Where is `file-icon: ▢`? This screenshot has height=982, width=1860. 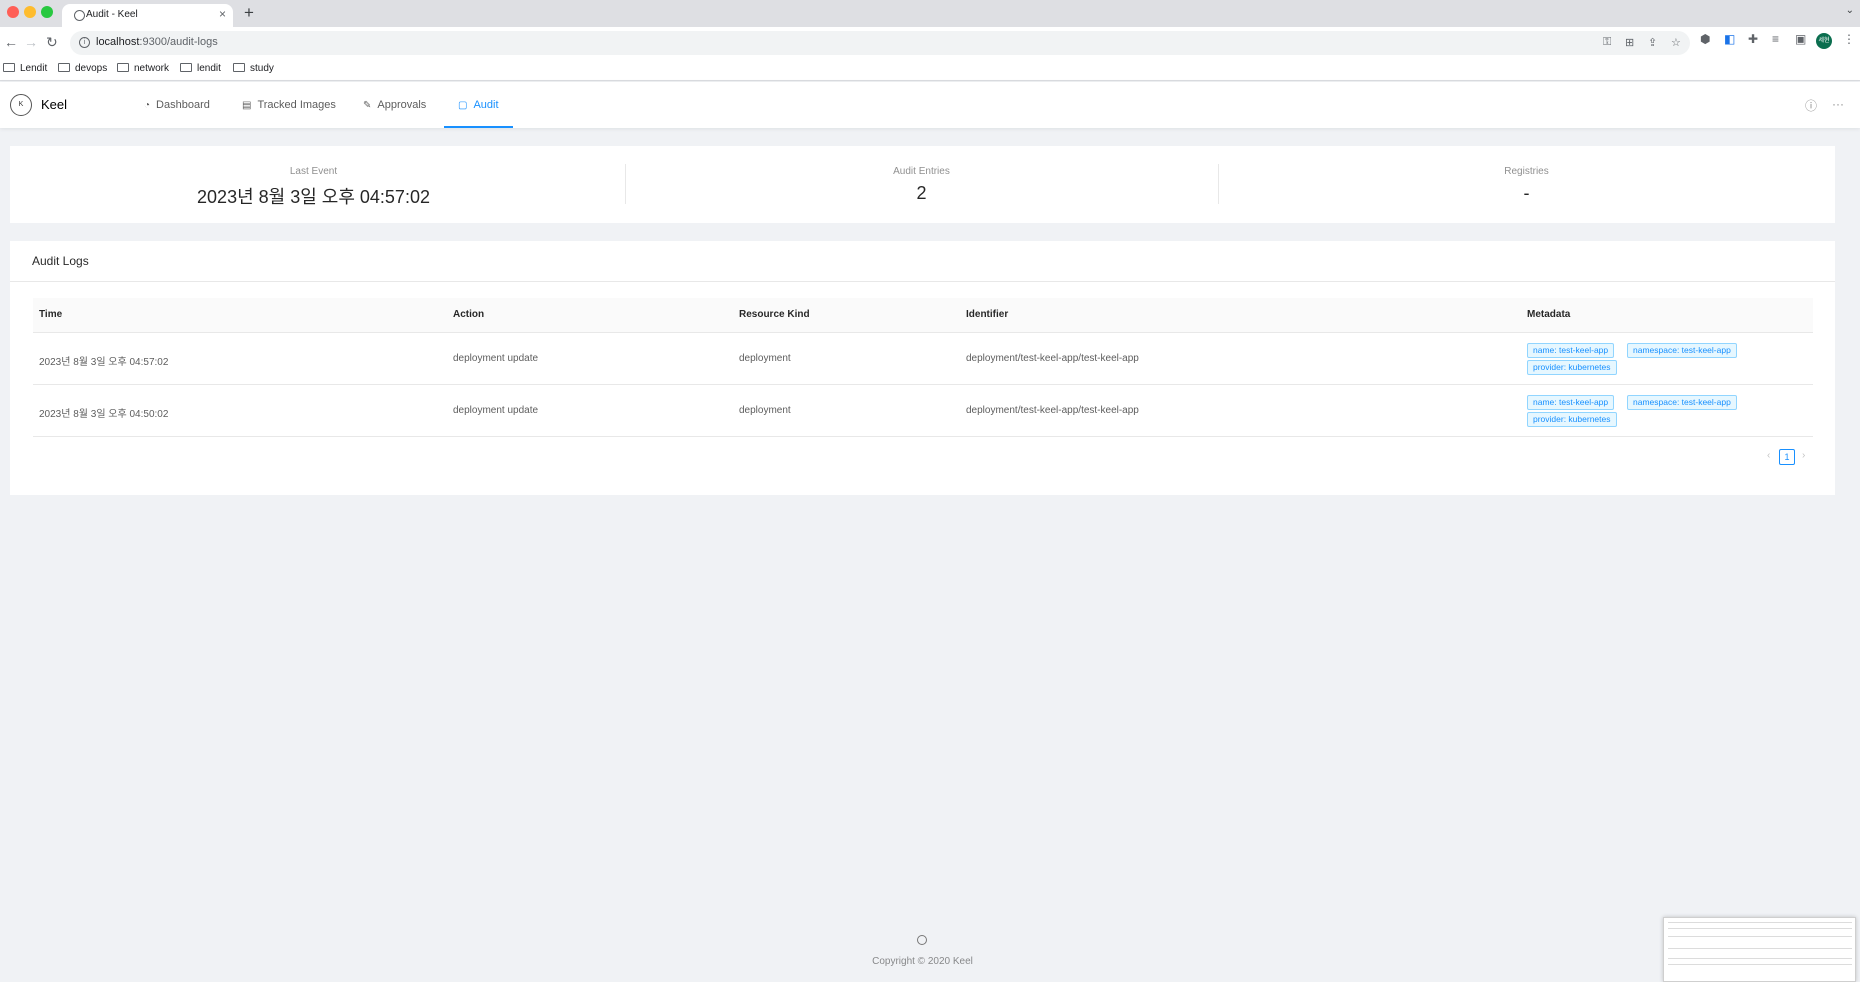
file-icon: ▢ is located at coordinates (463, 105).